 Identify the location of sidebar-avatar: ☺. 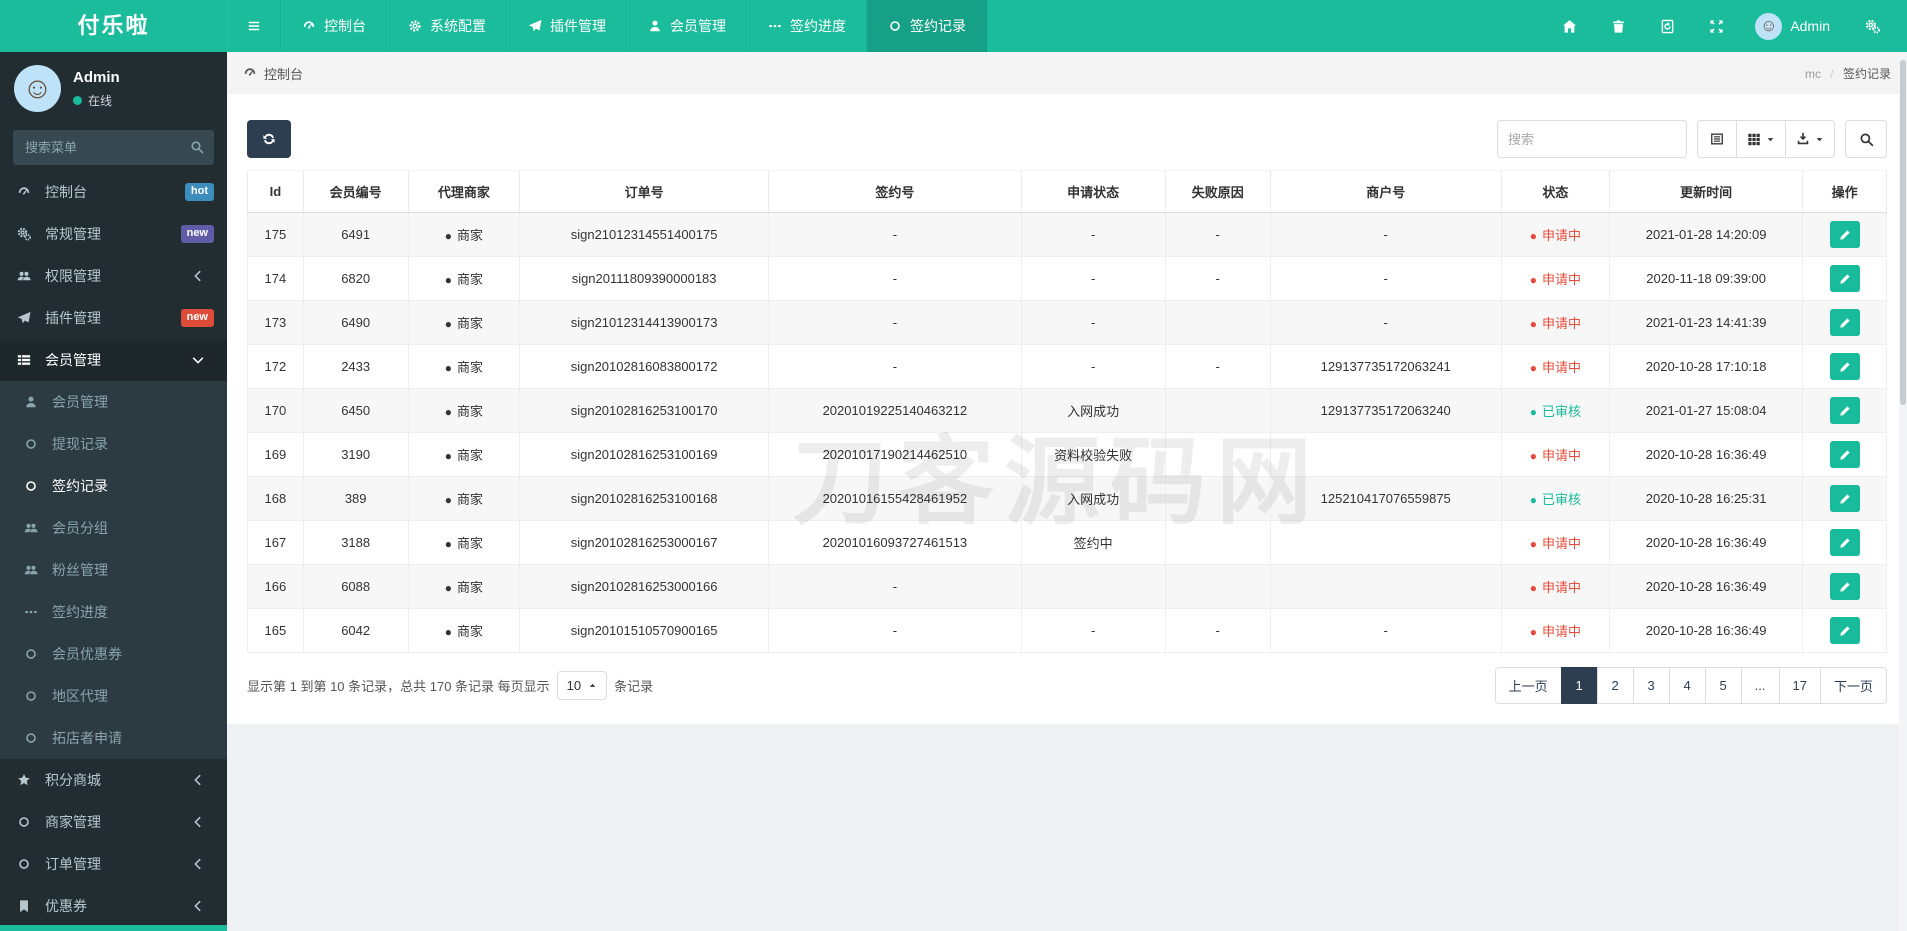
(37, 88).